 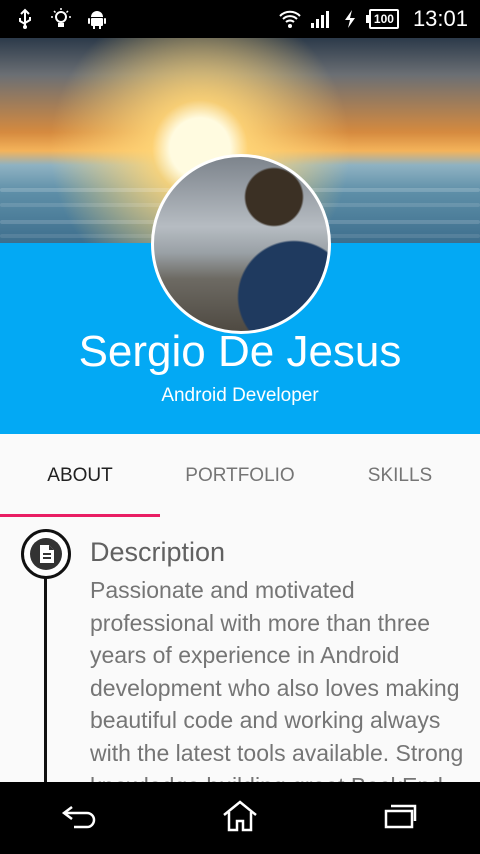 What do you see at coordinates (400, 476) in the screenshot?
I see `tab-skills: SKILLS` at bounding box center [400, 476].